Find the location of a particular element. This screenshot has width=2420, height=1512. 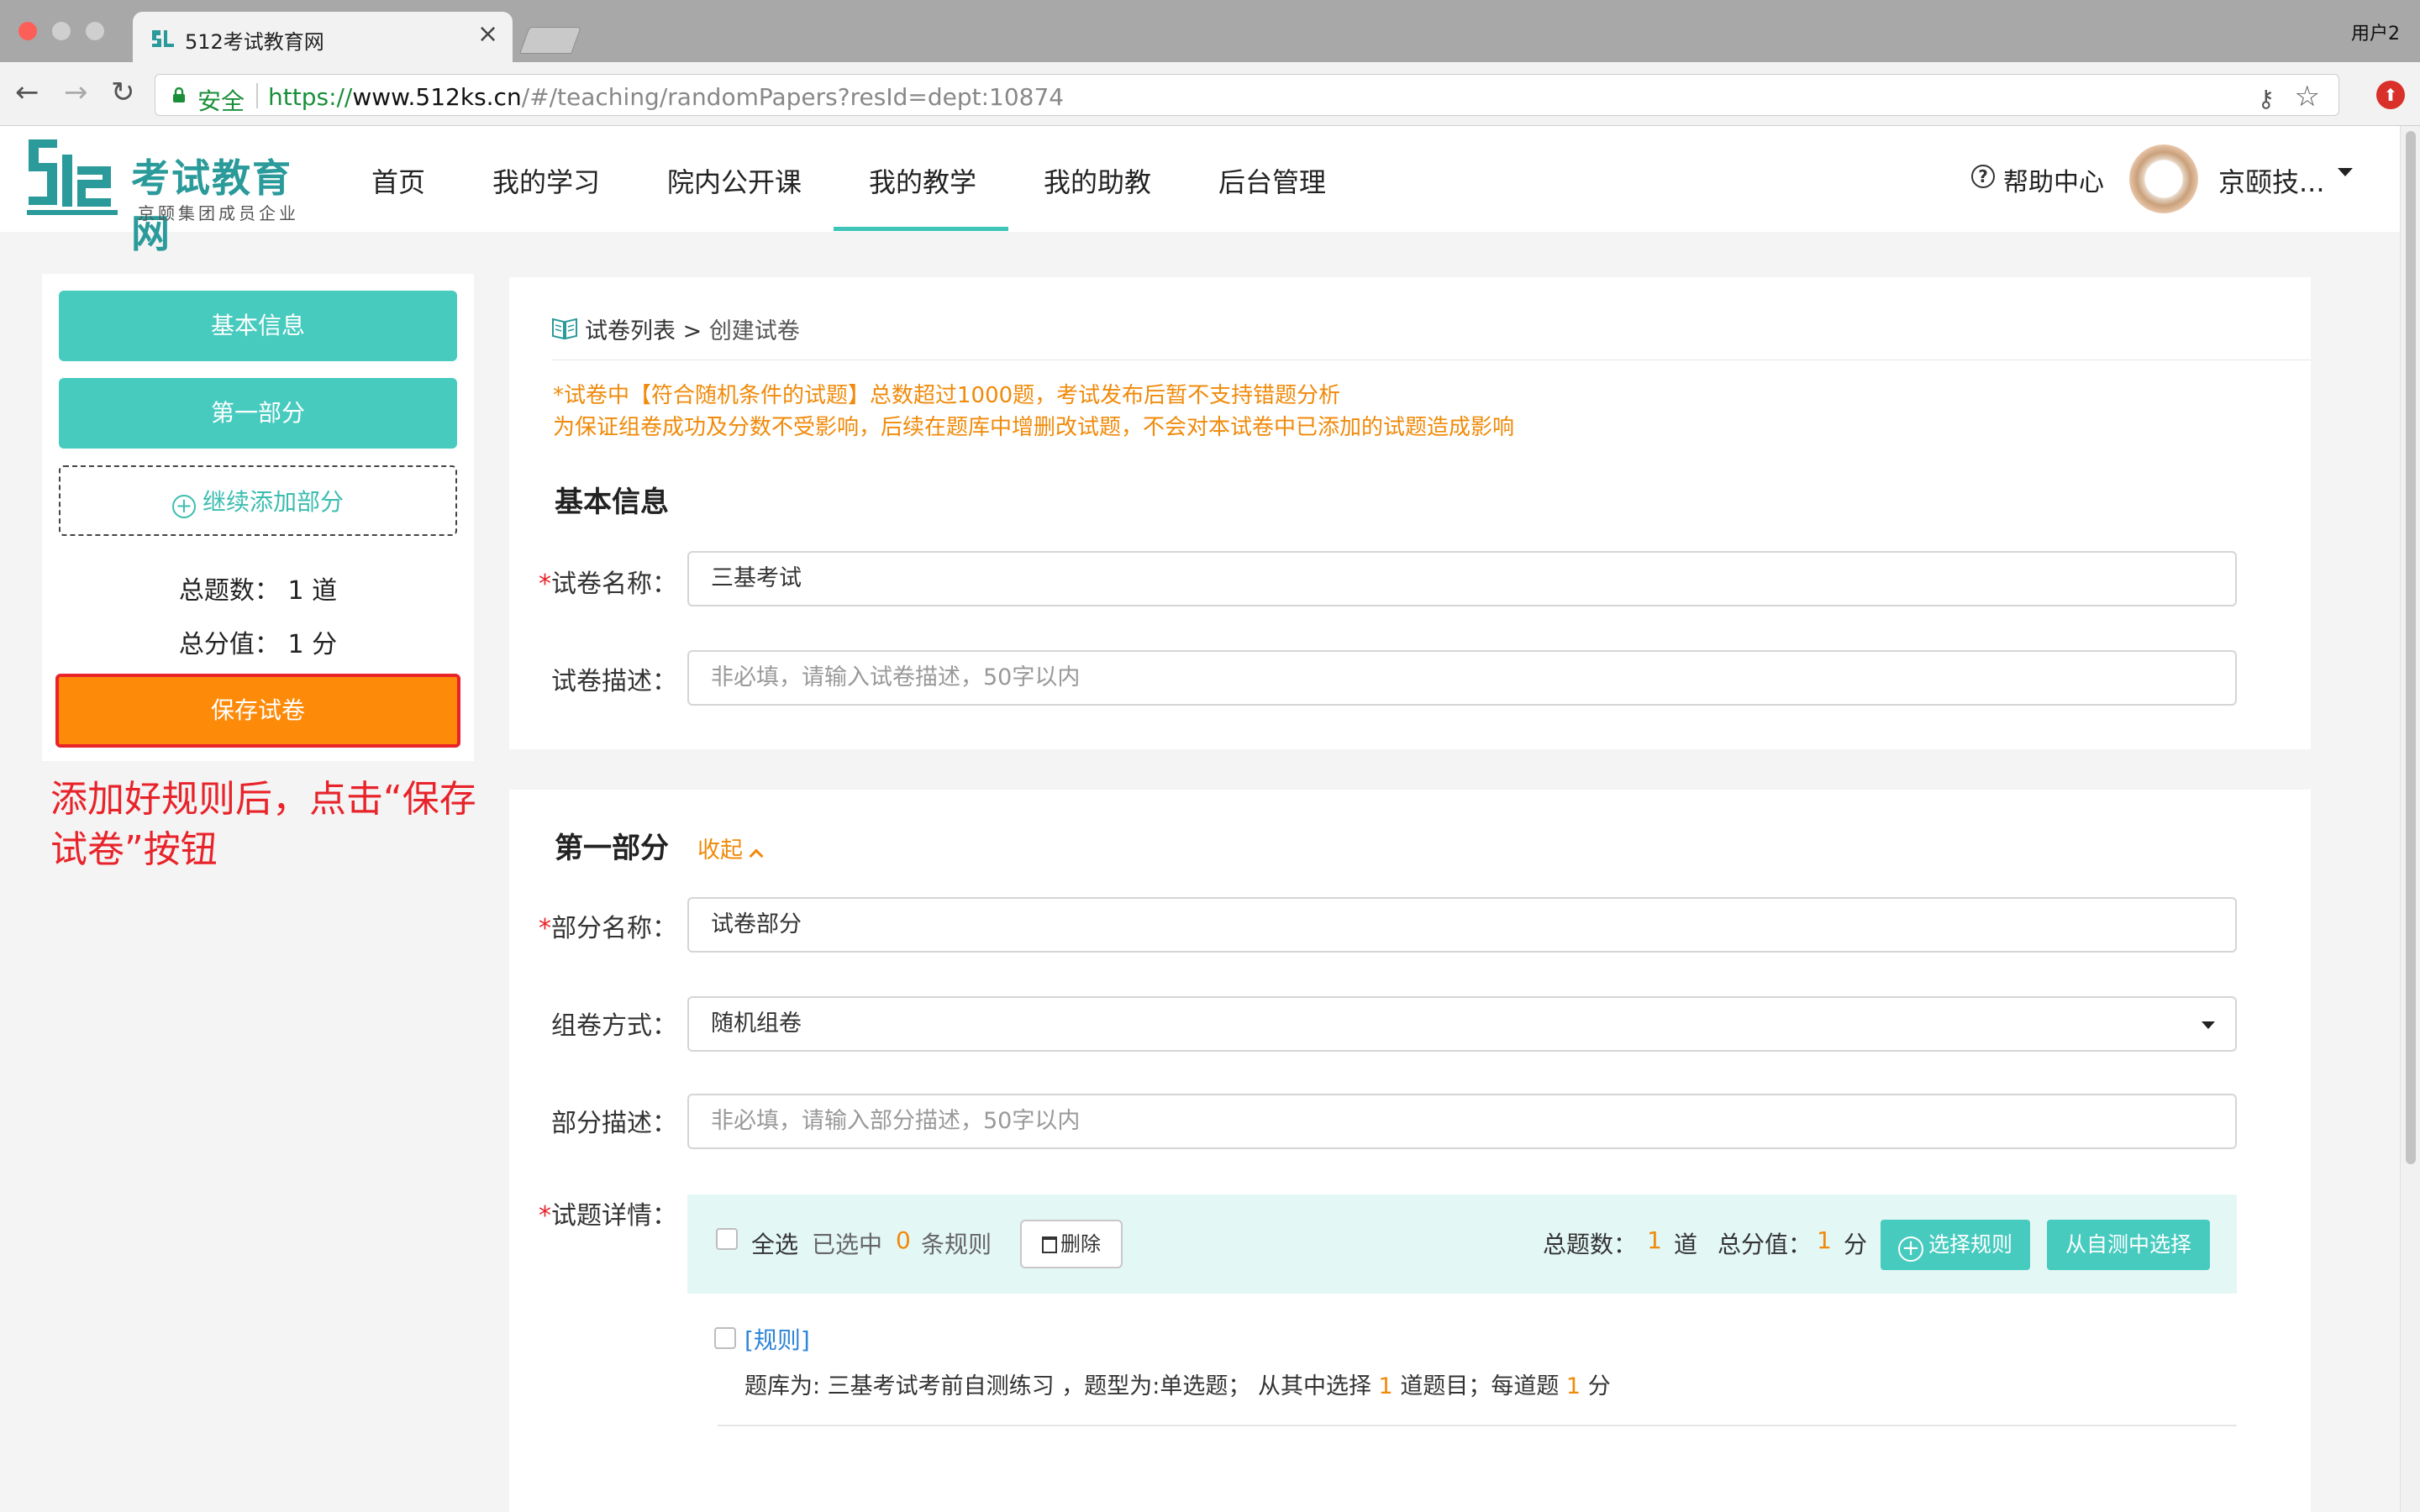

url-divider is located at coordinates (257, 95).